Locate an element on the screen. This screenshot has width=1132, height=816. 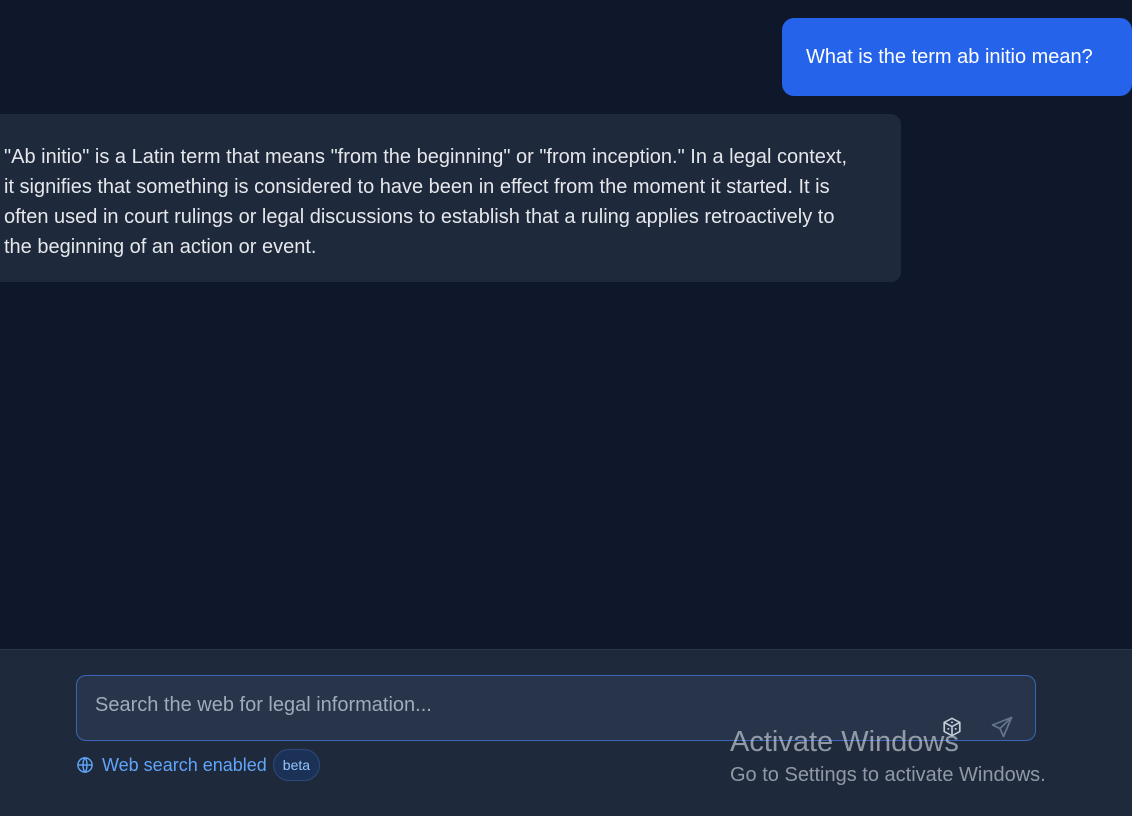
web-search-toggle: Web search enabled beta is located at coordinates (198, 765).